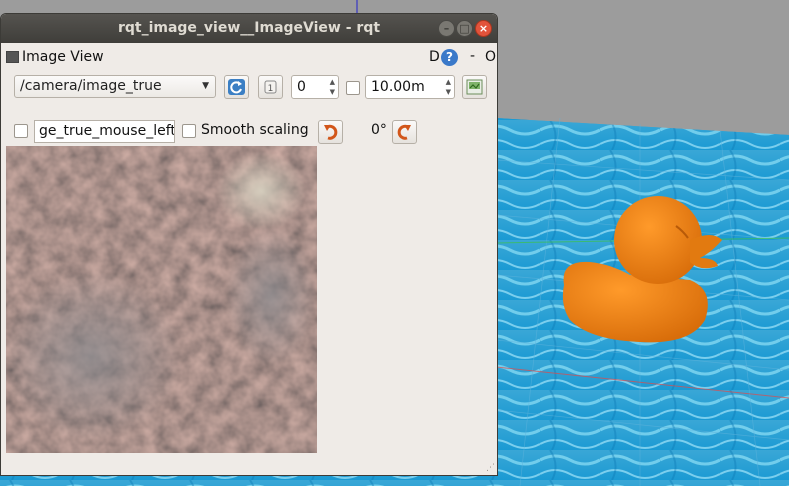  I want to click on frame-count-spinbox: 0 ▲ ▼, so click(315, 87).